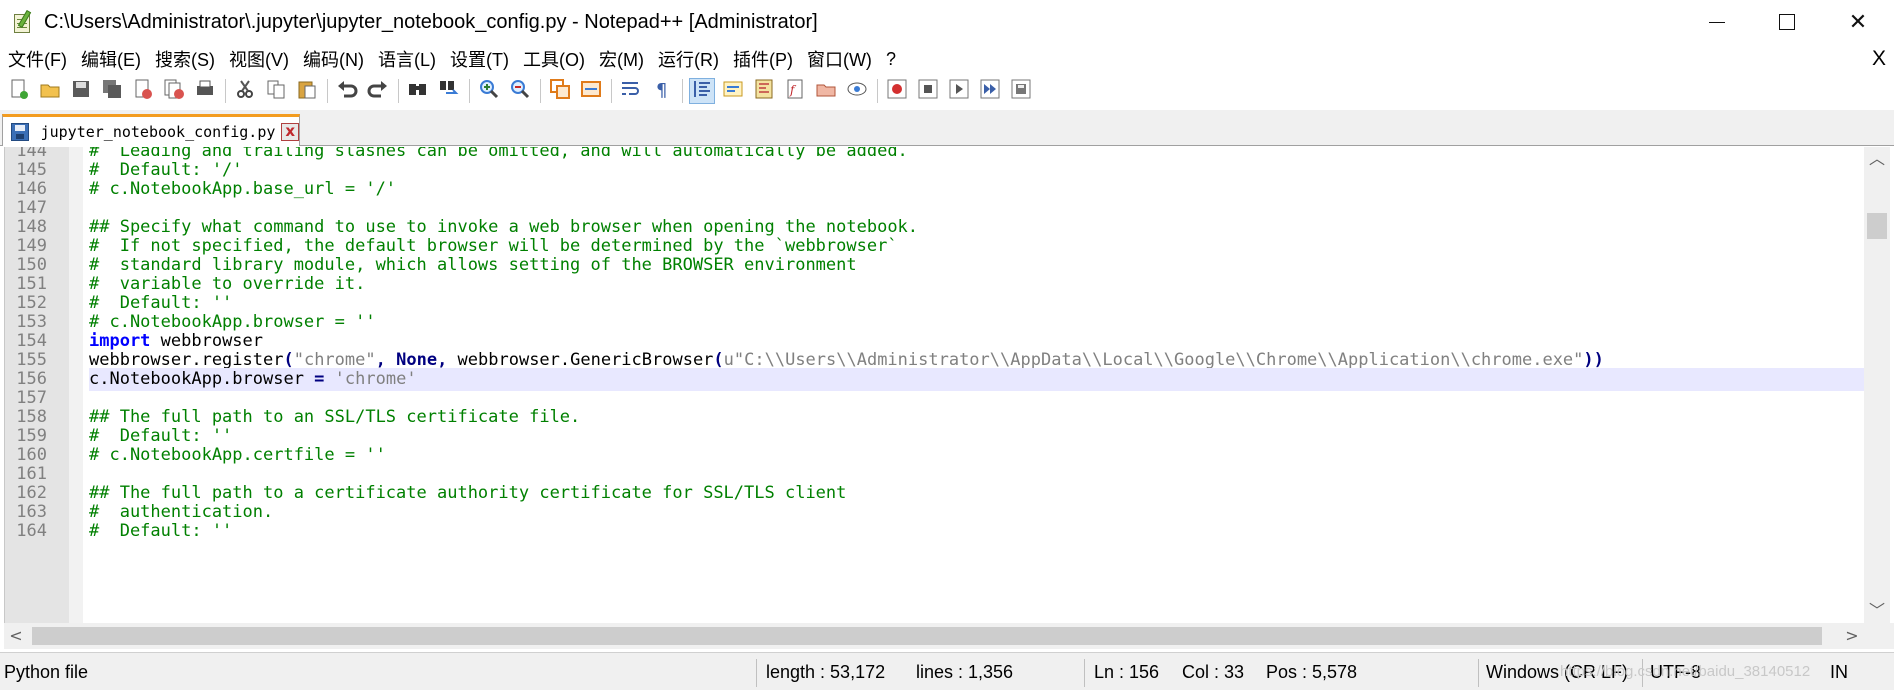 This screenshot has width=1894, height=690. Describe the element at coordinates (288, 360) in the screenshot. I see `code-token-op: (` at that location.